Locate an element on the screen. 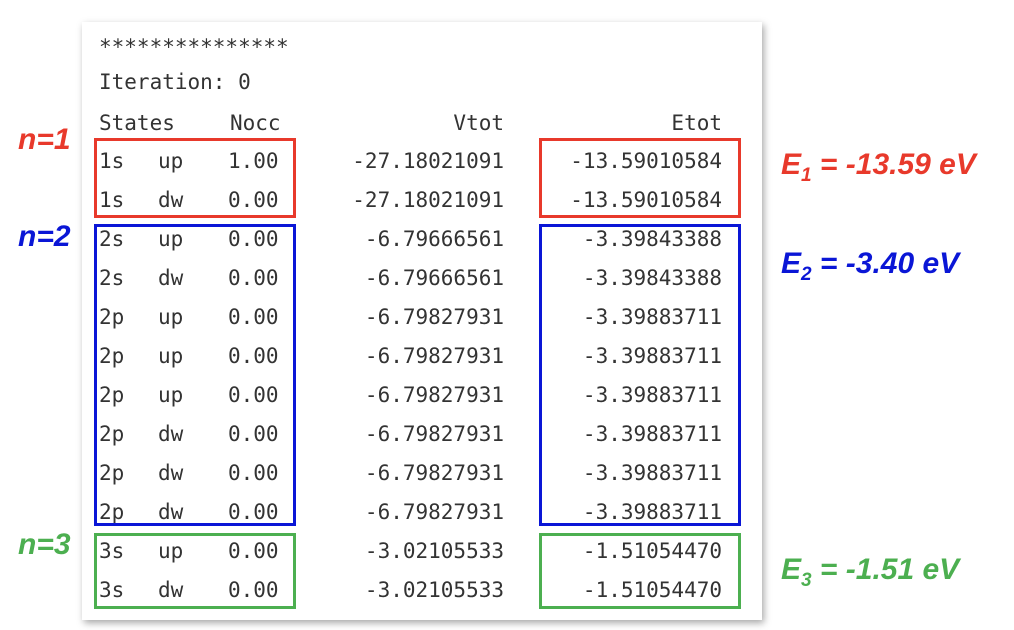 The image size is (1014, 630). header-nocc: Nocc is located at coordinates (255, 123).